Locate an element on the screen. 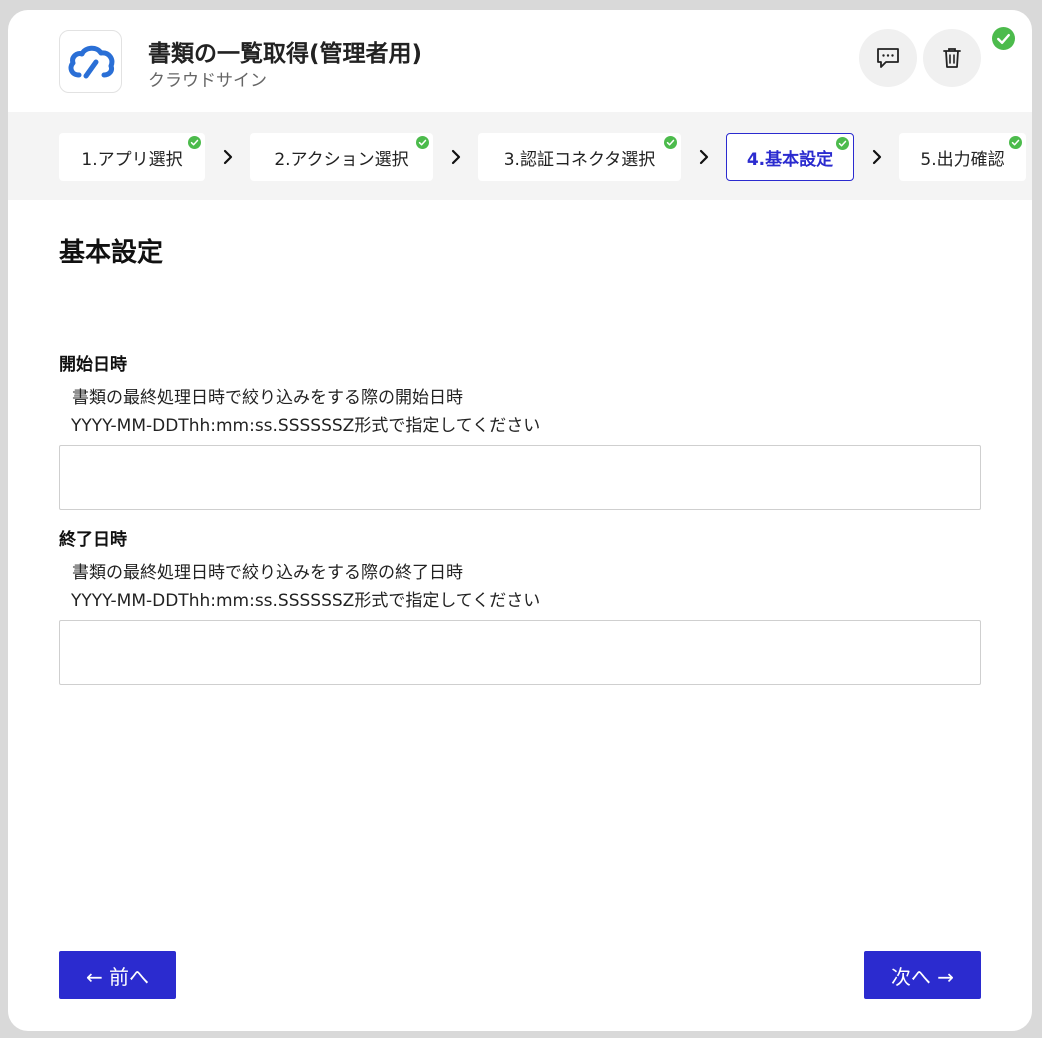  step-basic-settings: 4.基本設定 is located at coordinates (790, 157).